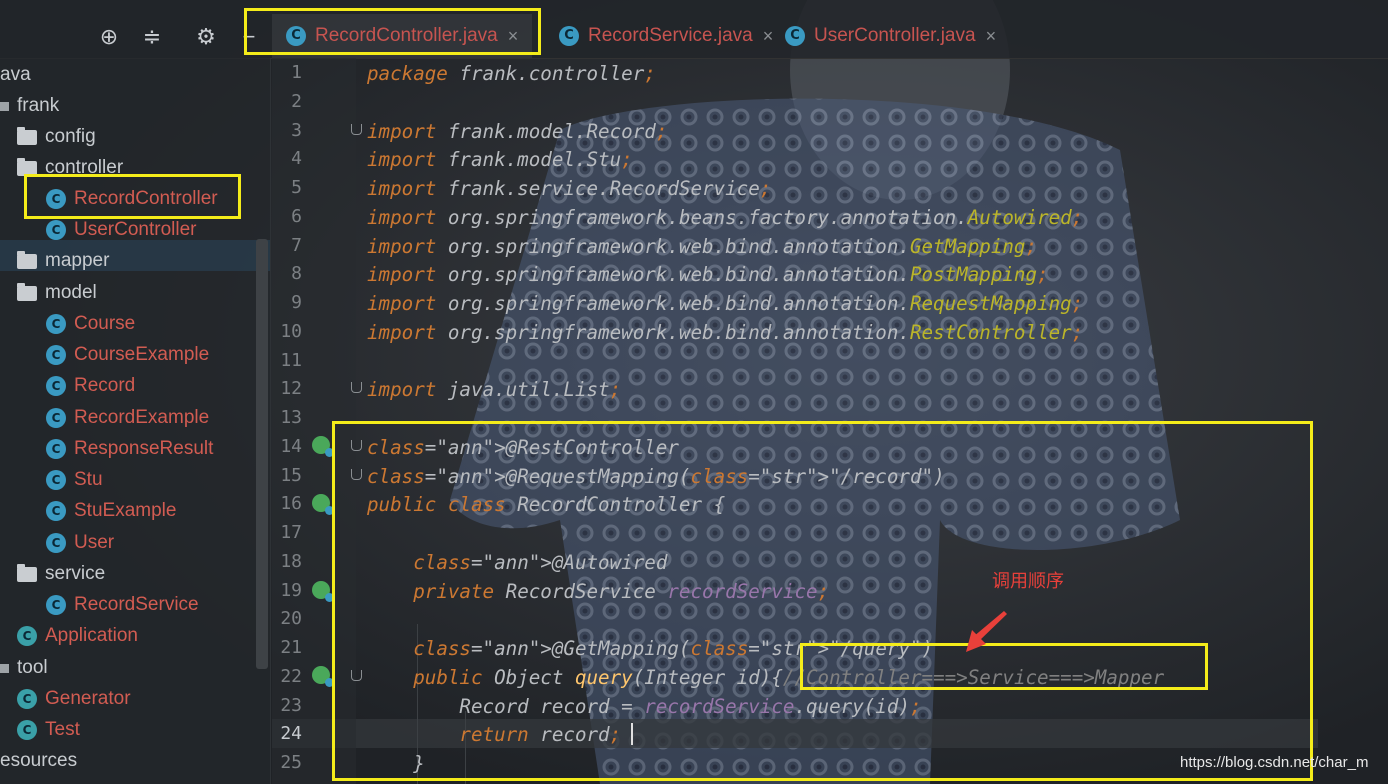 This screenshot has height=784, width=1388. I want to click on tree-item-course: C Course, so click(90, 324).